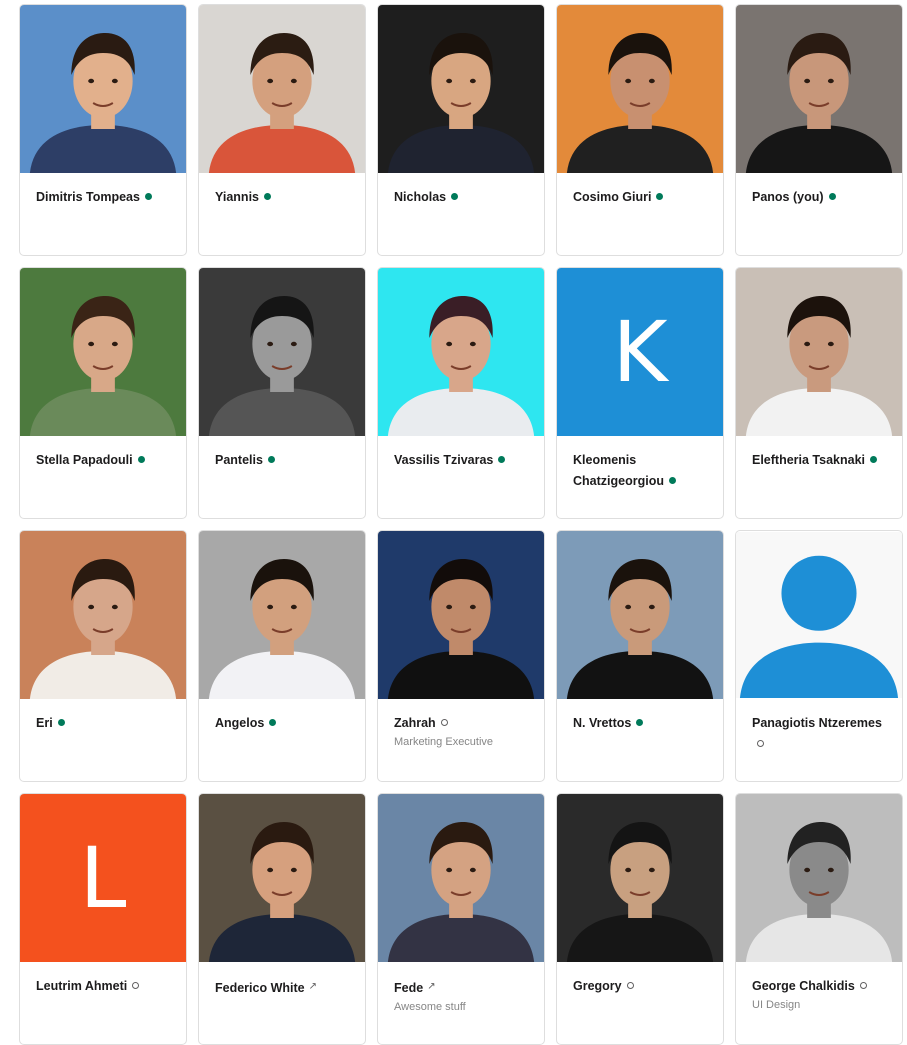 Image resolution: width=907 pixels, height=1045 pixels. I want to click on member-card-zahrah: Zahrah Marketing Executive, so click(461, 656).